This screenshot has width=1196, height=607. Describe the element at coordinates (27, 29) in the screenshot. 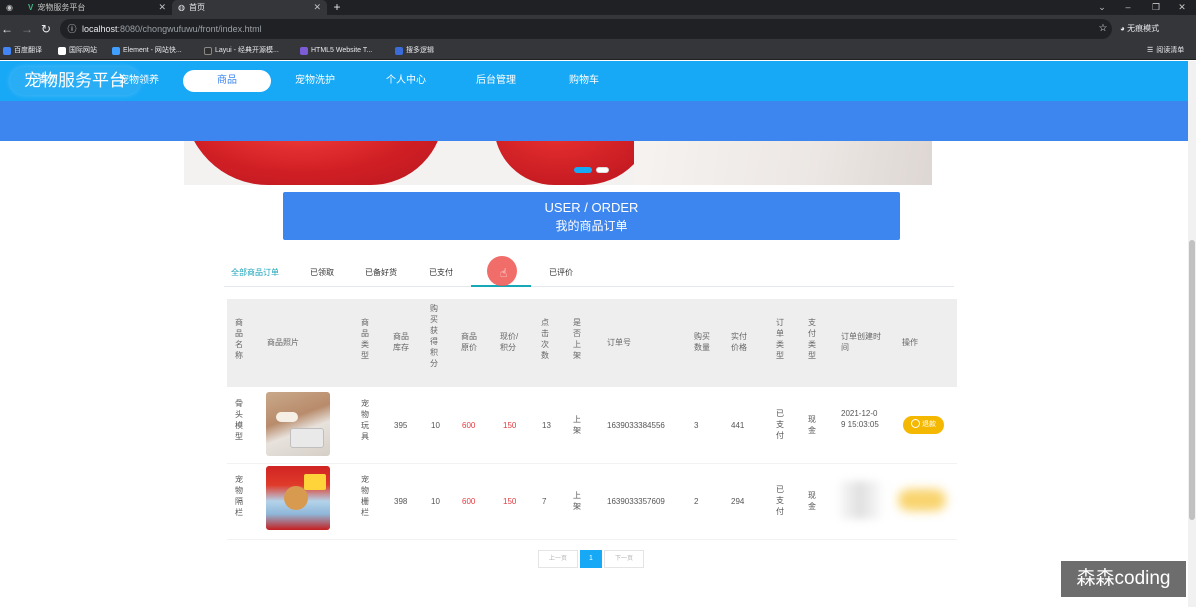

I see `forward-icon: →` at that location.